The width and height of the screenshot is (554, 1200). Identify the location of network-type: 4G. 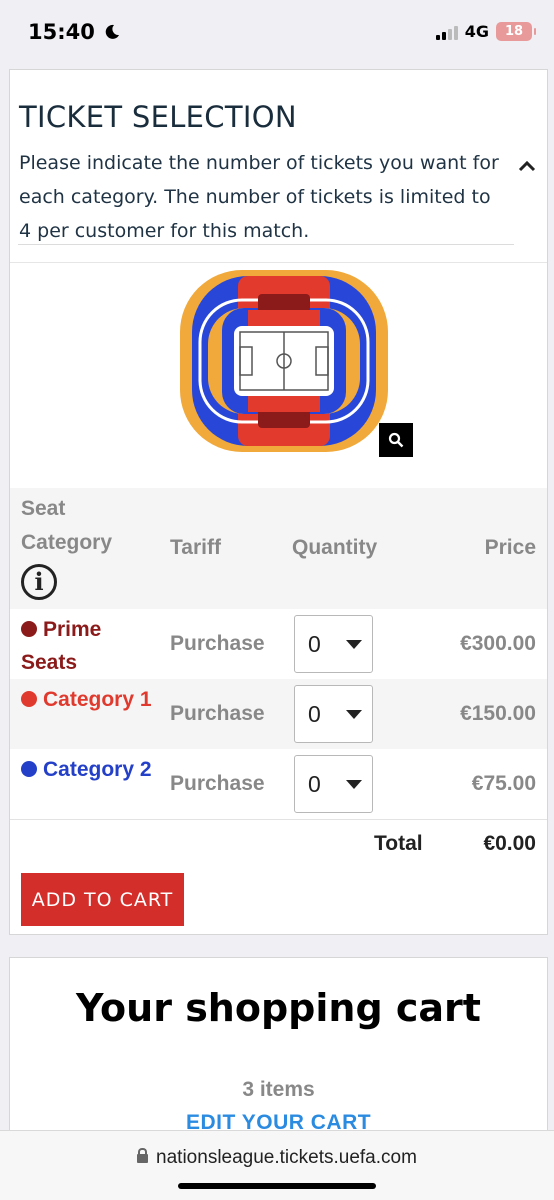
(476, 31).